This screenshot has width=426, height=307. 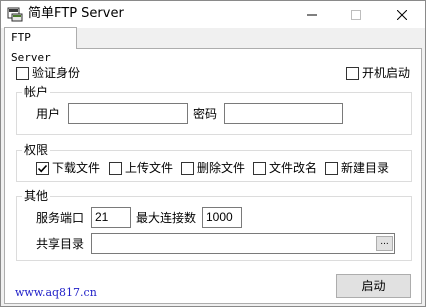 What do you see at coordinates (48, 114) in the screenshot?
I see `user-label: 用户` at bounding box center [48, 114].